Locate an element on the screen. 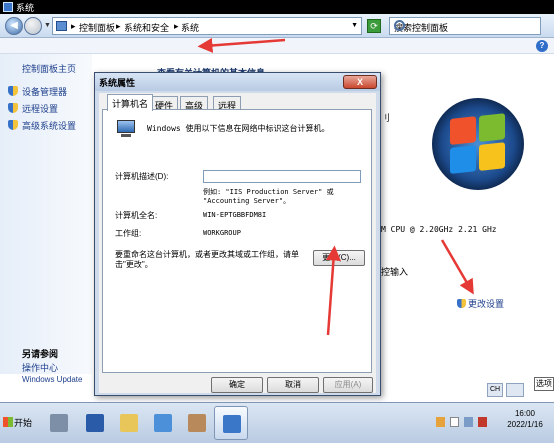 The height and width of the screenshot is (443, 554). network-icon is located at coordinates (468, 422).